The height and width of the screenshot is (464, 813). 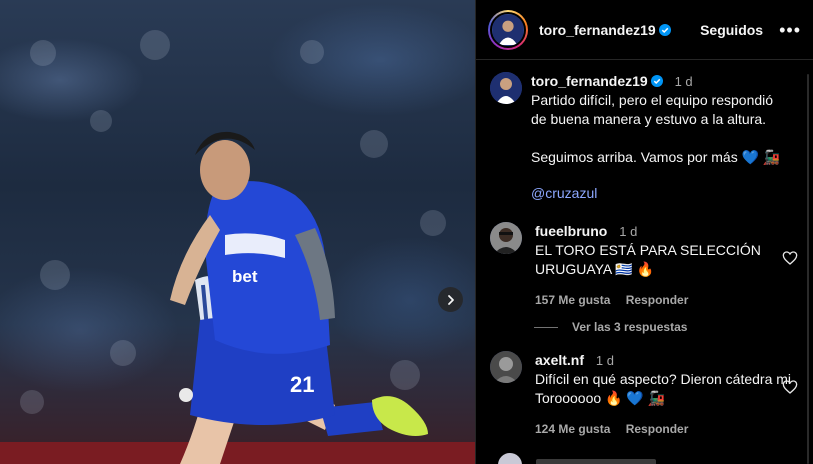 What do you see at coordinates (245, 276) in the screenshot?
I see `jersey-sponsor: bet` at bounding box center [245, 276].